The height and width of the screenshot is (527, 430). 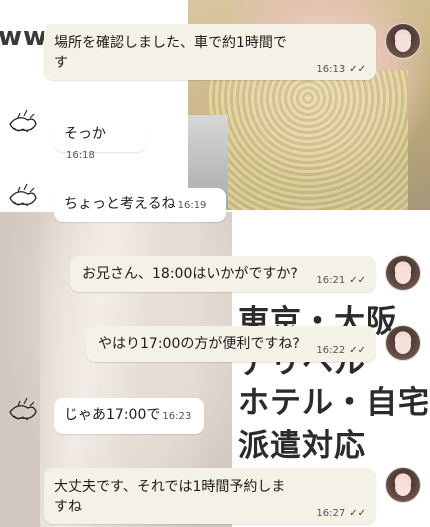 I want to click on message-meta: 16:21 ✓✓, so click(x=341, y=281).